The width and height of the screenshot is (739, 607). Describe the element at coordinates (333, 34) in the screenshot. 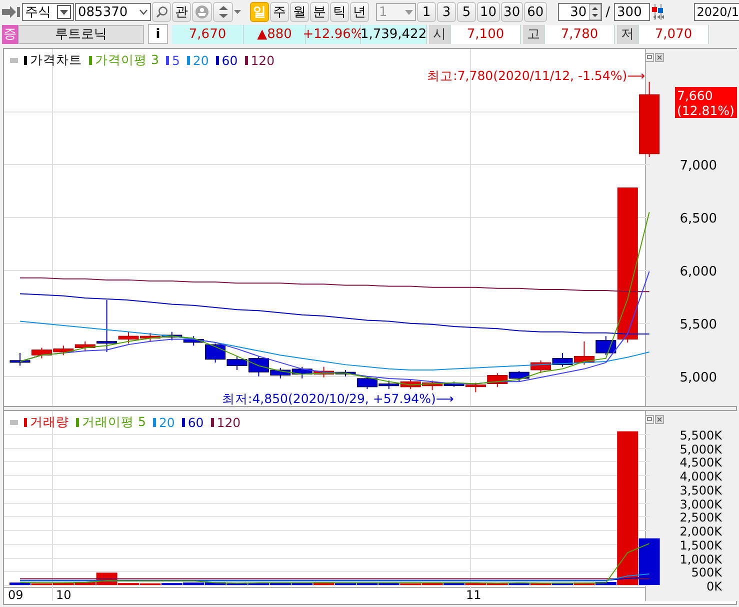

I see `change-percent: +12.96%` at that location.